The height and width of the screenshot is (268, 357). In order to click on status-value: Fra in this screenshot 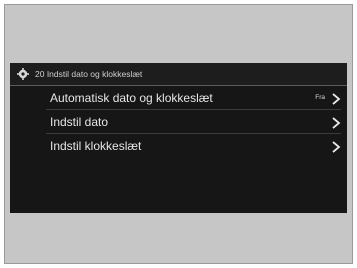, I will do `click(320, 97)`.